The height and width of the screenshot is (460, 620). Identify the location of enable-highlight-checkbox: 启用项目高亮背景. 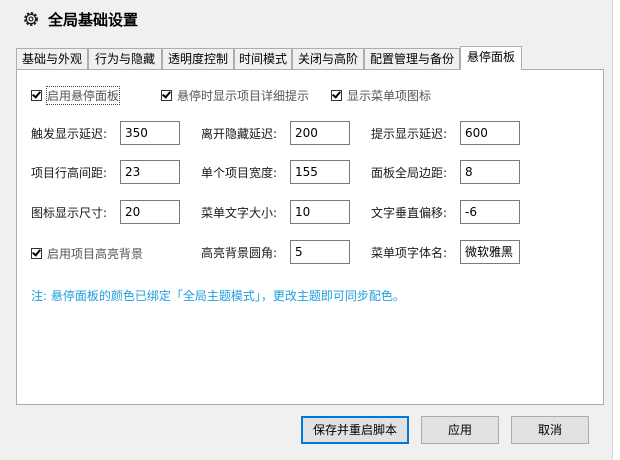
(87, 253).